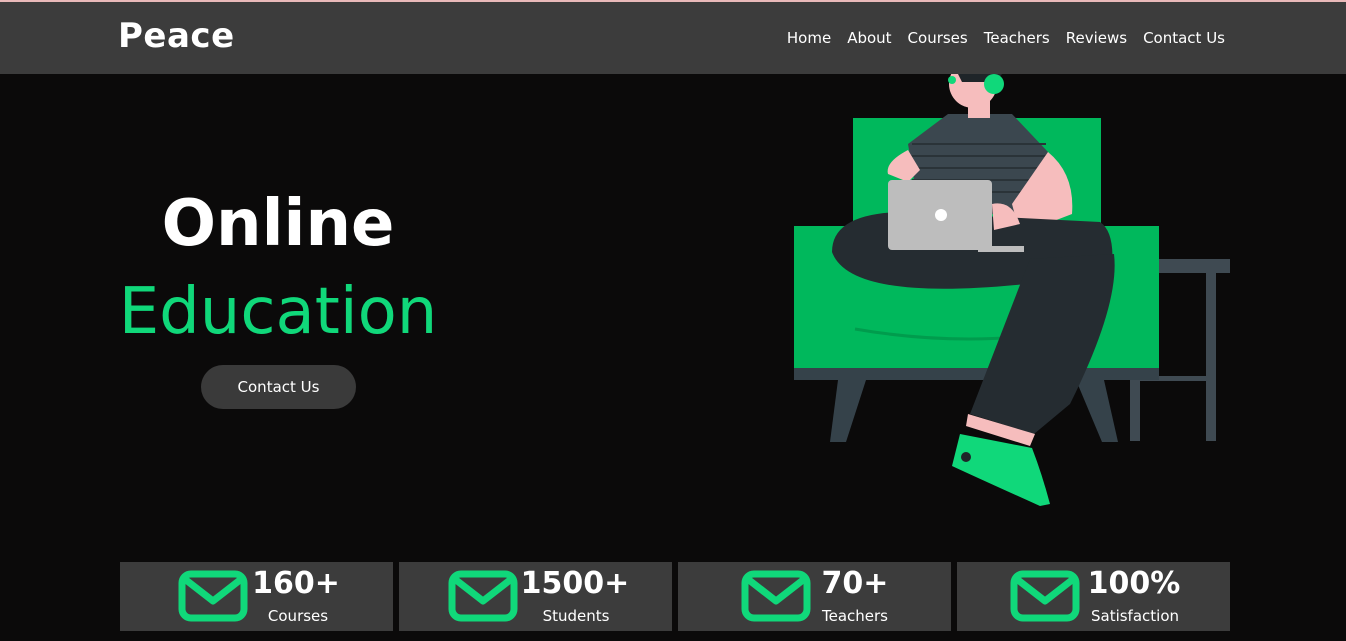 The width and height of the screenshot is (1346, 641). I want to click on stat-label: Satisfaction, so click(1135, 616).